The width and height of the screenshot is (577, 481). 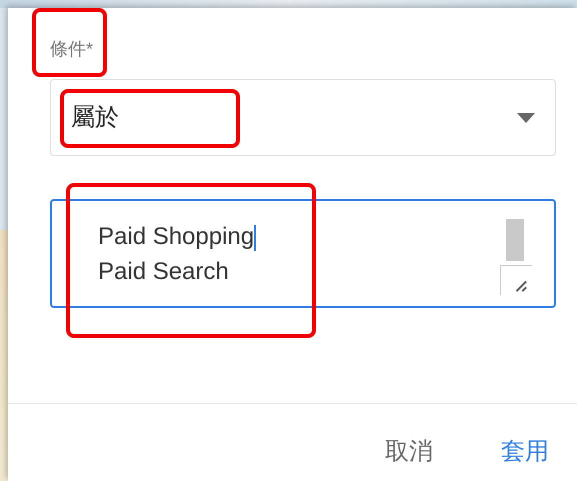 I want to click on apply-button: 套用, so click(x=525, y=452).